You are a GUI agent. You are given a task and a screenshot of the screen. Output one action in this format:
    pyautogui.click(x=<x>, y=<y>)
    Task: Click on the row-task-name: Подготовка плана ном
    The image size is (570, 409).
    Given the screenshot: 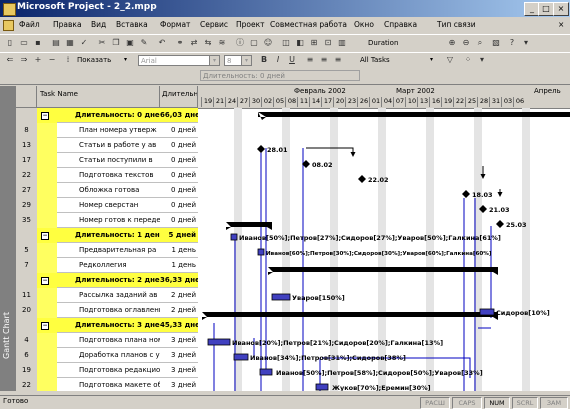 What is the action you would take?
    pyautogui.click(x=108, y=340)
    